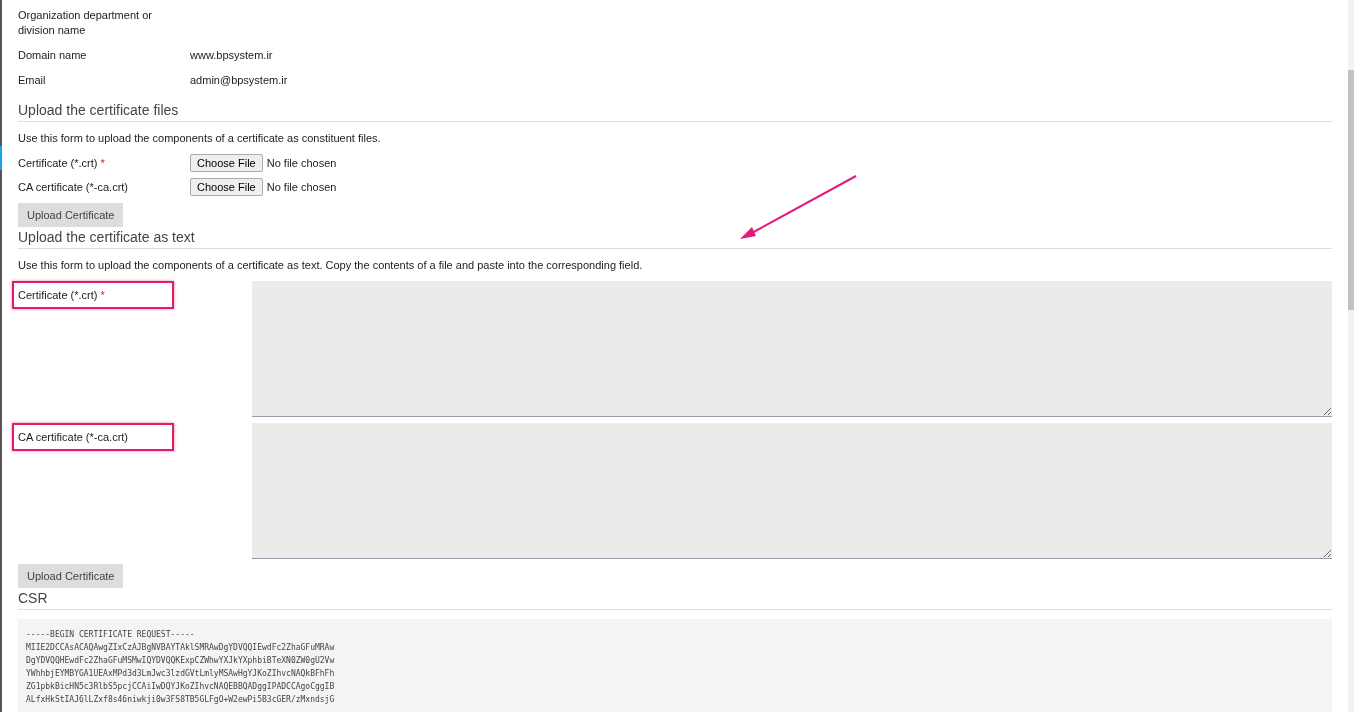  Describe the element at coordinates (675, 112) in the screenshot. I see `section-heading: Upload the certificate files` at that location.